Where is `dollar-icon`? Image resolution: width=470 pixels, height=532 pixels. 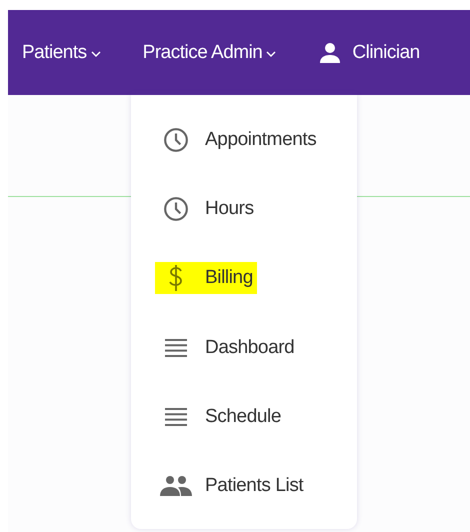
dollar-icon is located at coordinates (176, 278).